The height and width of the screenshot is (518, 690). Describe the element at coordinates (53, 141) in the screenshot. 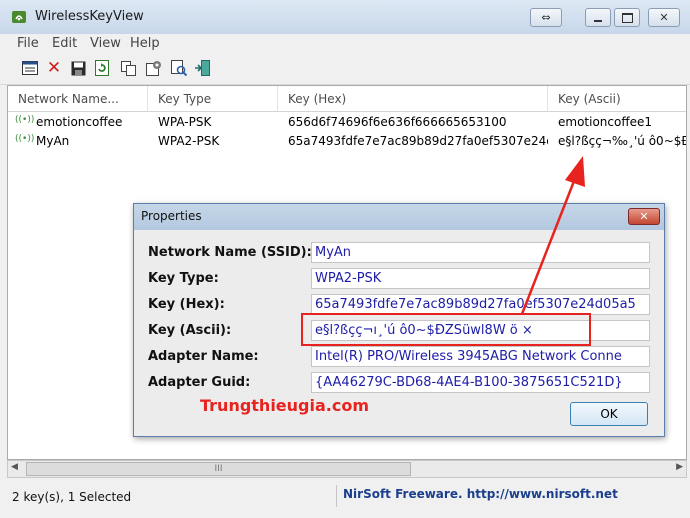

I see `cell-network-name: MyAn` at that location.